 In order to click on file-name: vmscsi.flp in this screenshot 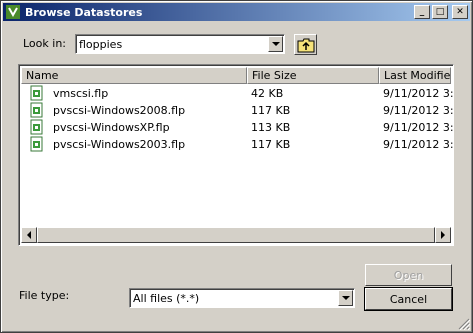, I will do `click(81, 93)`.